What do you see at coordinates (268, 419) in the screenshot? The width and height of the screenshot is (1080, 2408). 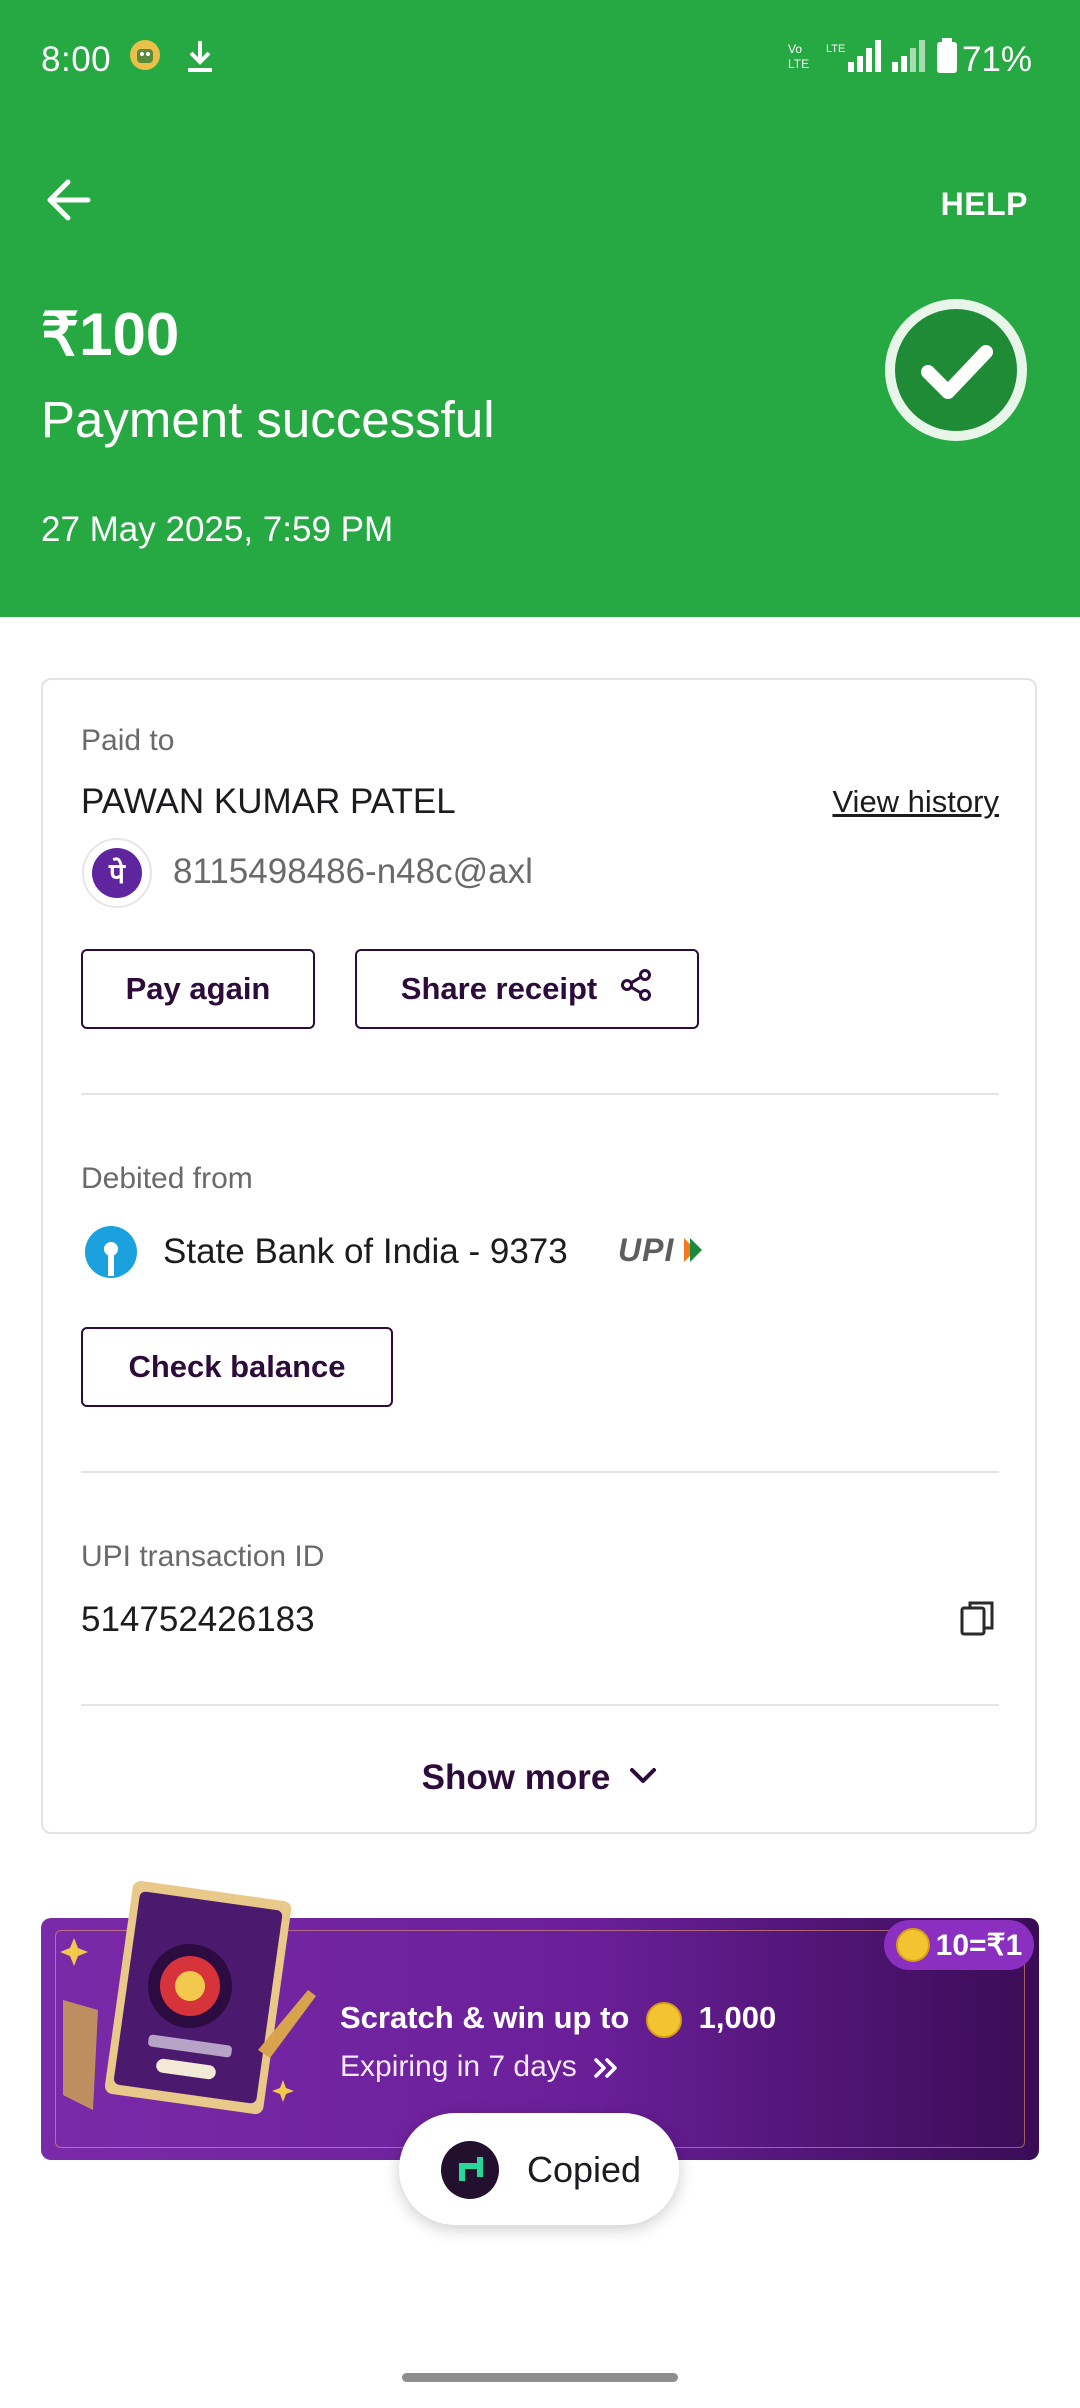 I see `payment-status: Payment successful` at bounding box center [268, 419].